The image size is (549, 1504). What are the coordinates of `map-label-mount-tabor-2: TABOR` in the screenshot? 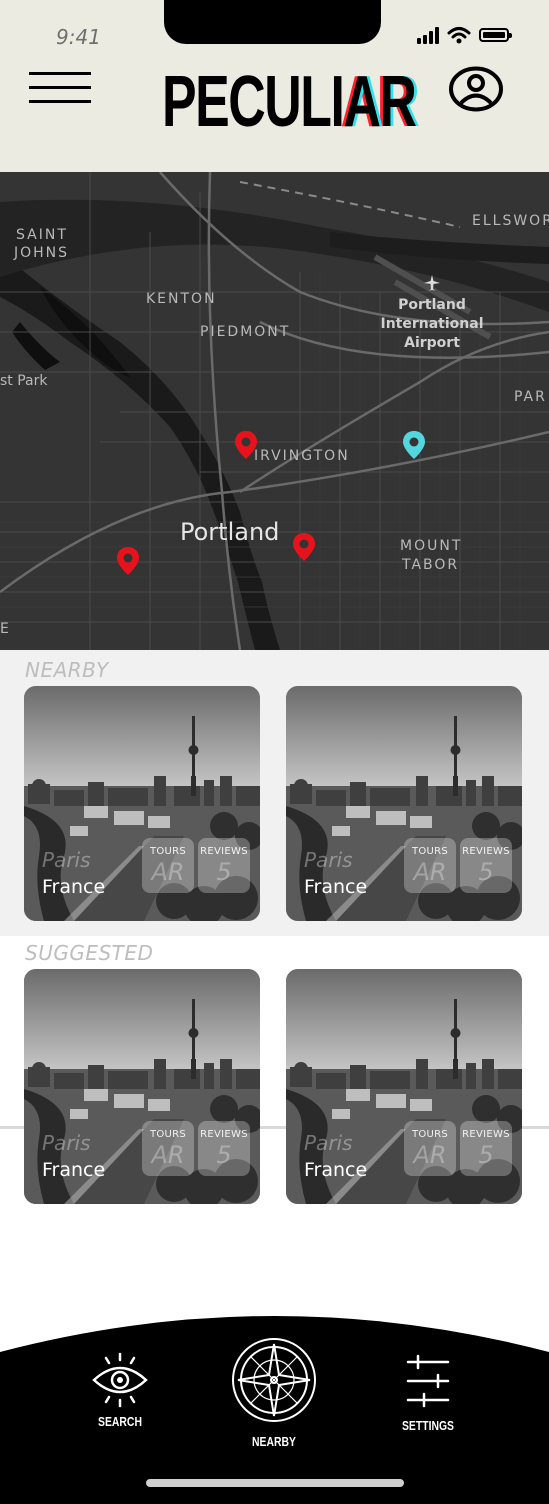 It's located at (431, 565).